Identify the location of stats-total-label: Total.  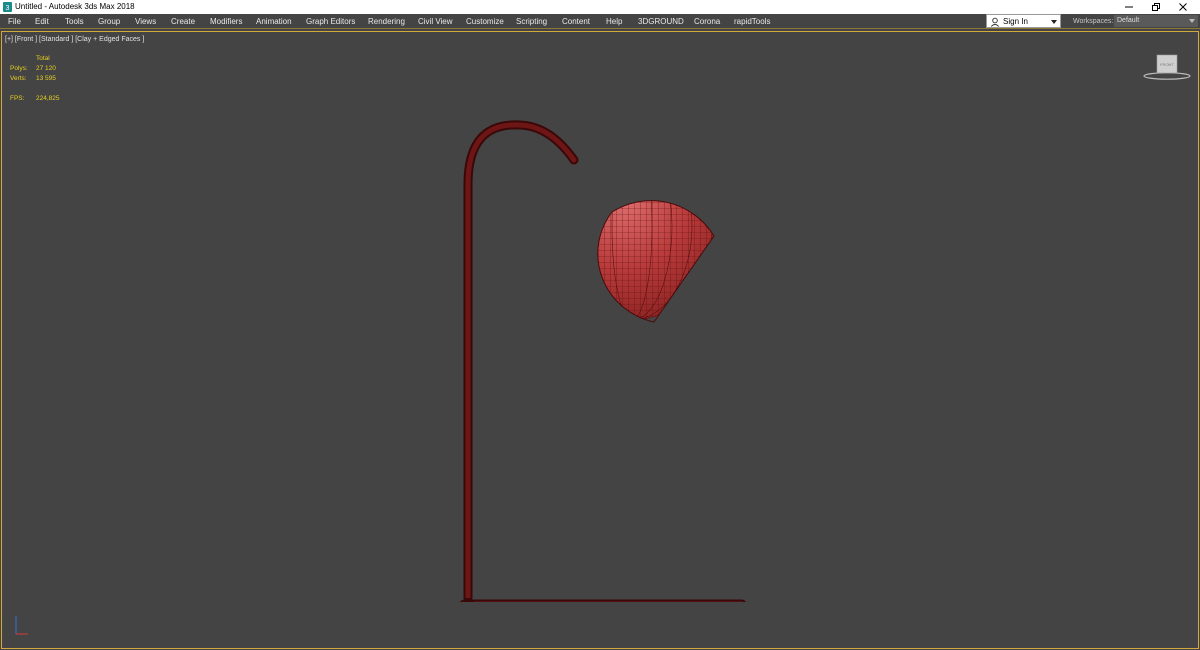
(43, 58).